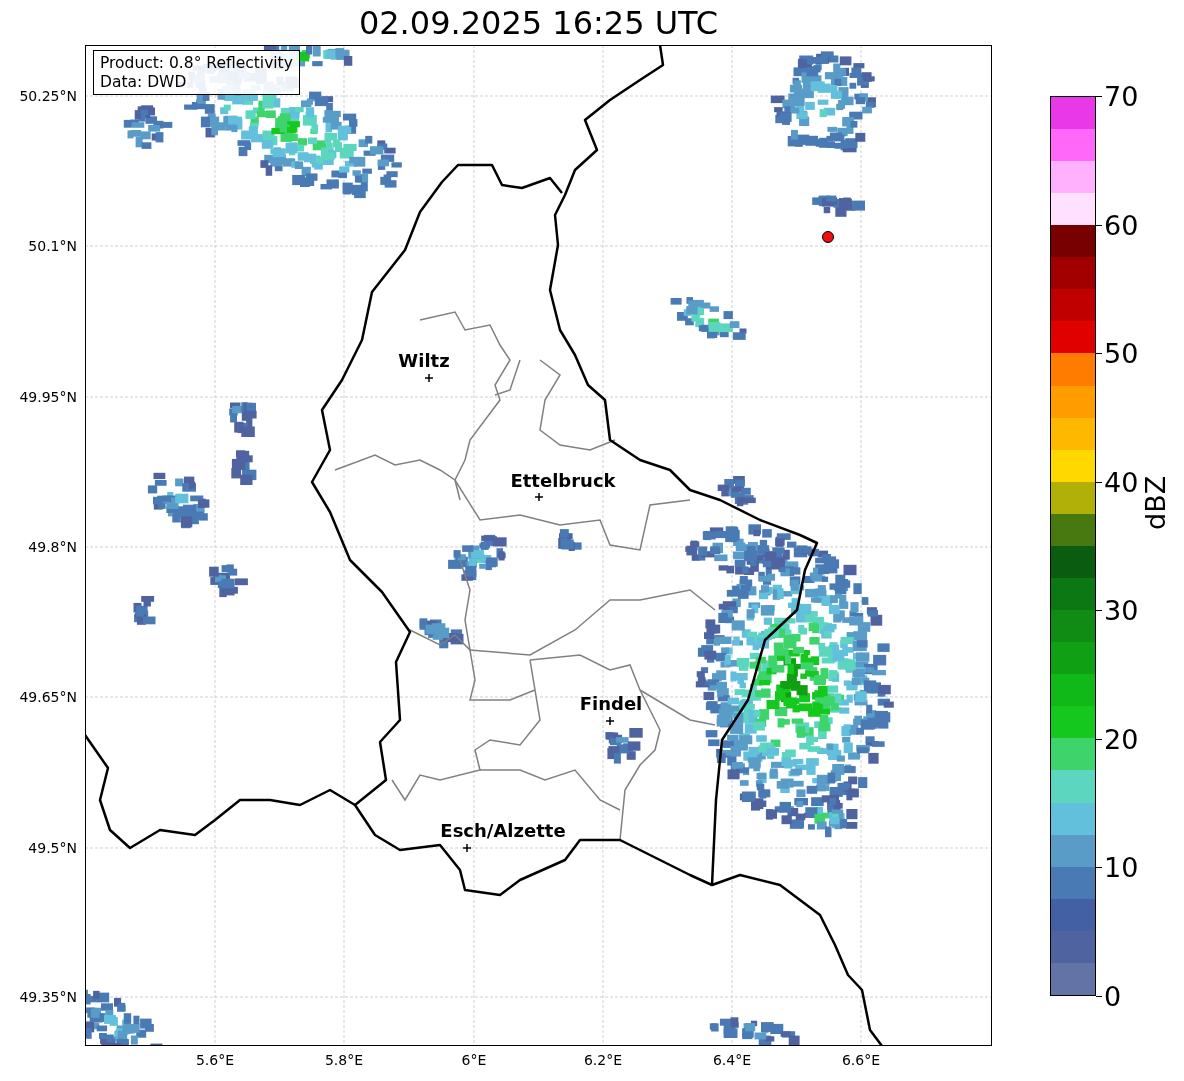 This screenshot has width=1184, height=1081. I want to click on y-axis-tick-label: 49.65°N, so click(48, 697).